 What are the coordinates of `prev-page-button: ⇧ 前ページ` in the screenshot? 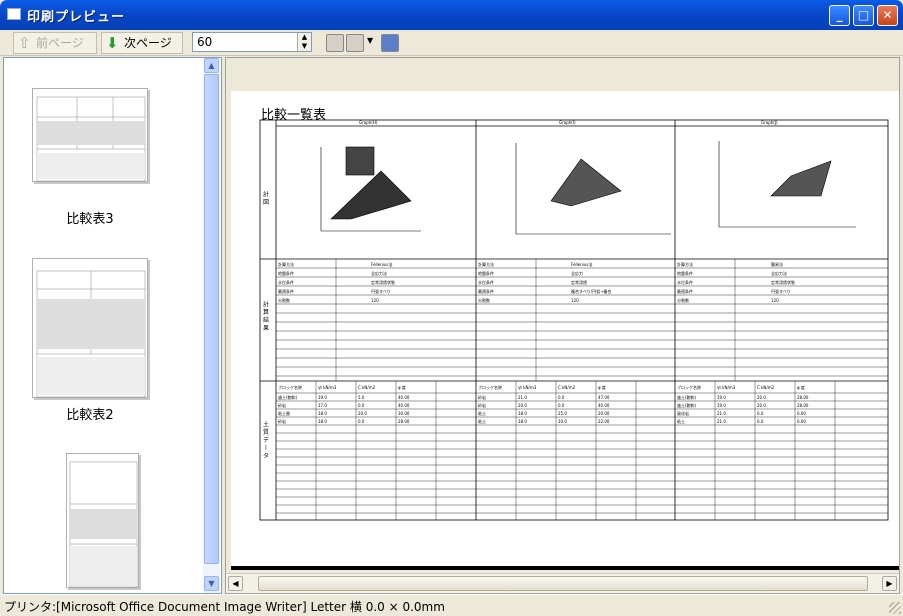 It's located at (55, 43).